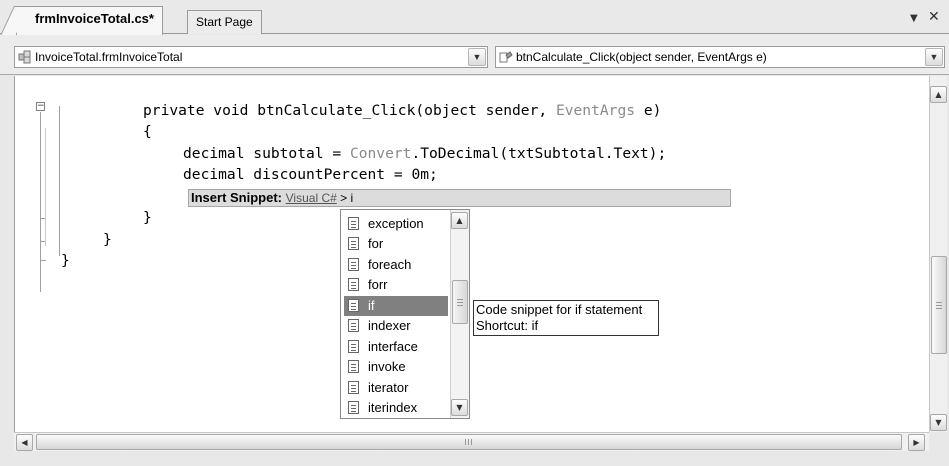 The image size is (949, 466). Describe the element at coordinates (507, 325) in the screenshot. I see `tooltip-shortcut: Shortcut: if` at that location.